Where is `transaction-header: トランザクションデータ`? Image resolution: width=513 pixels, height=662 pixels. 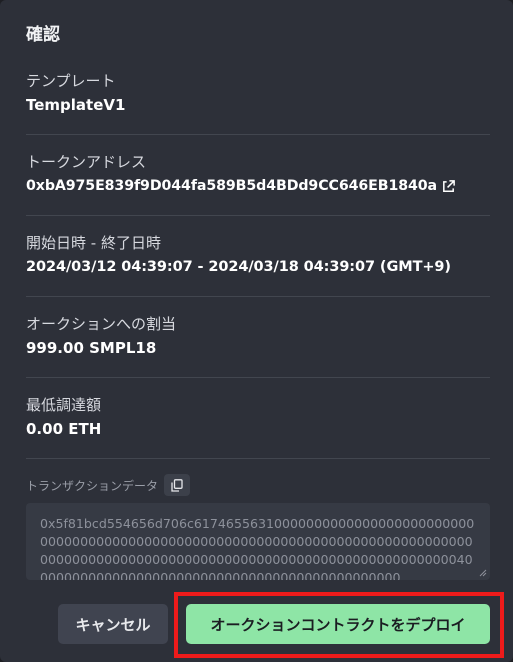
transaction-header: トランザクションデータ is located at coordinates (108, 485).